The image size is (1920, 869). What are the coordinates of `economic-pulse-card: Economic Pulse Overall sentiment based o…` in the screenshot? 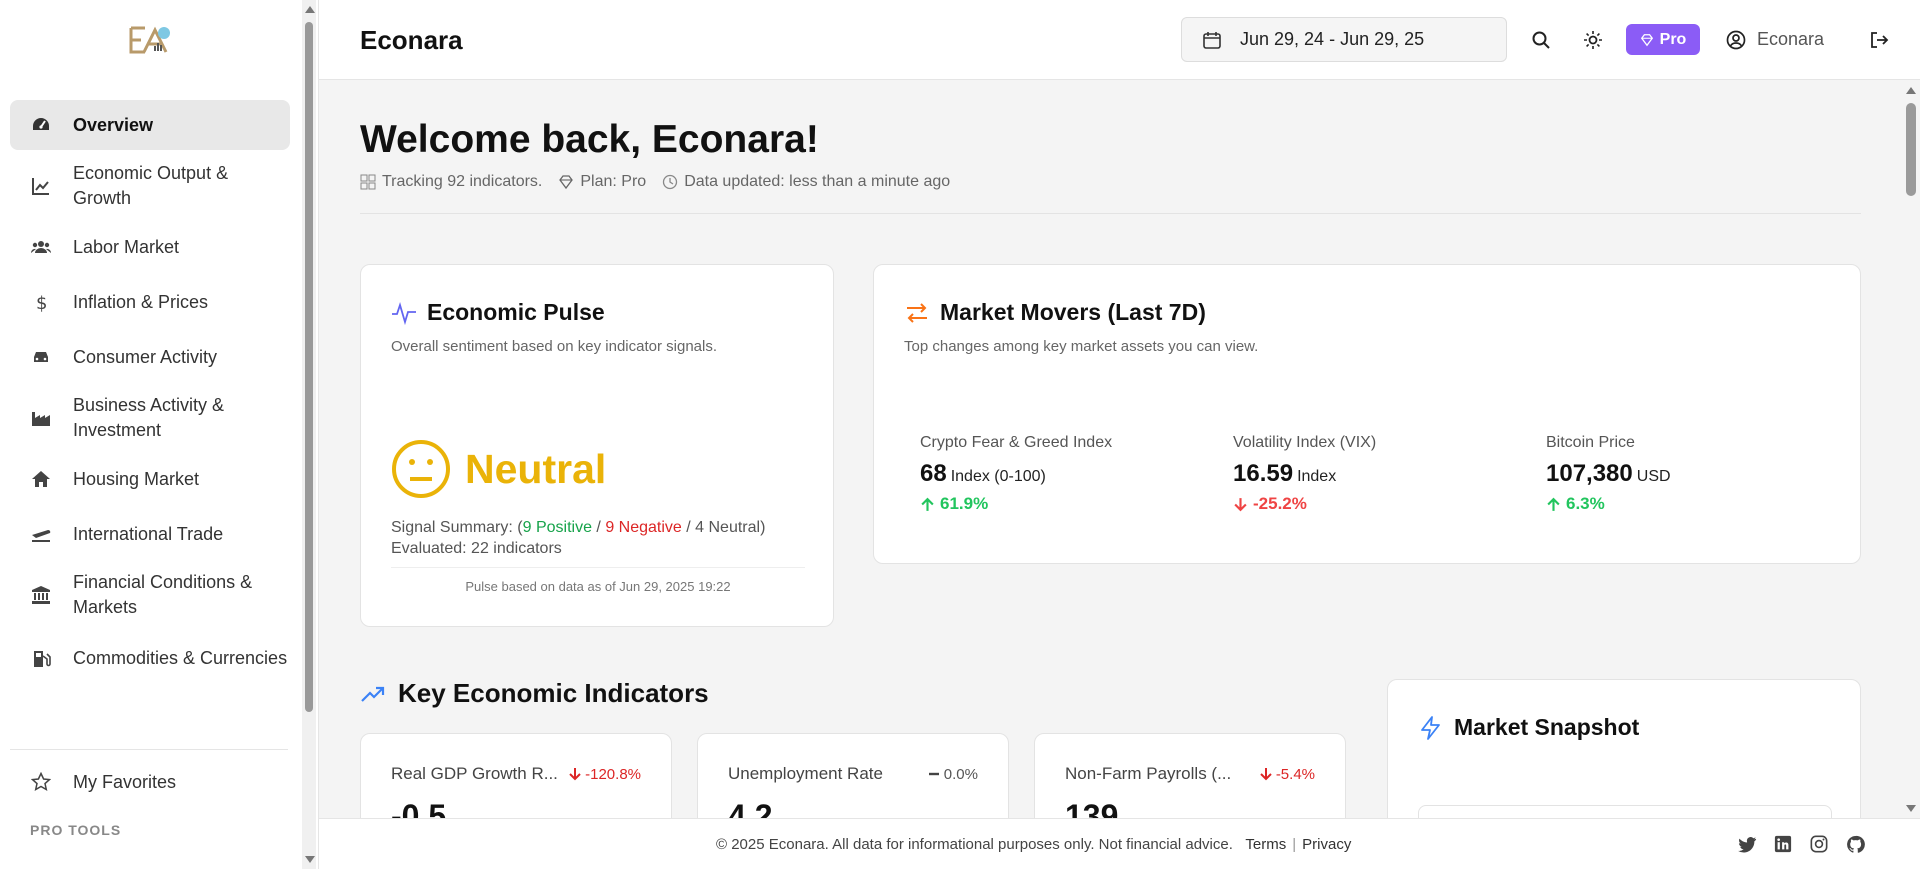 It's located at (597, 445).